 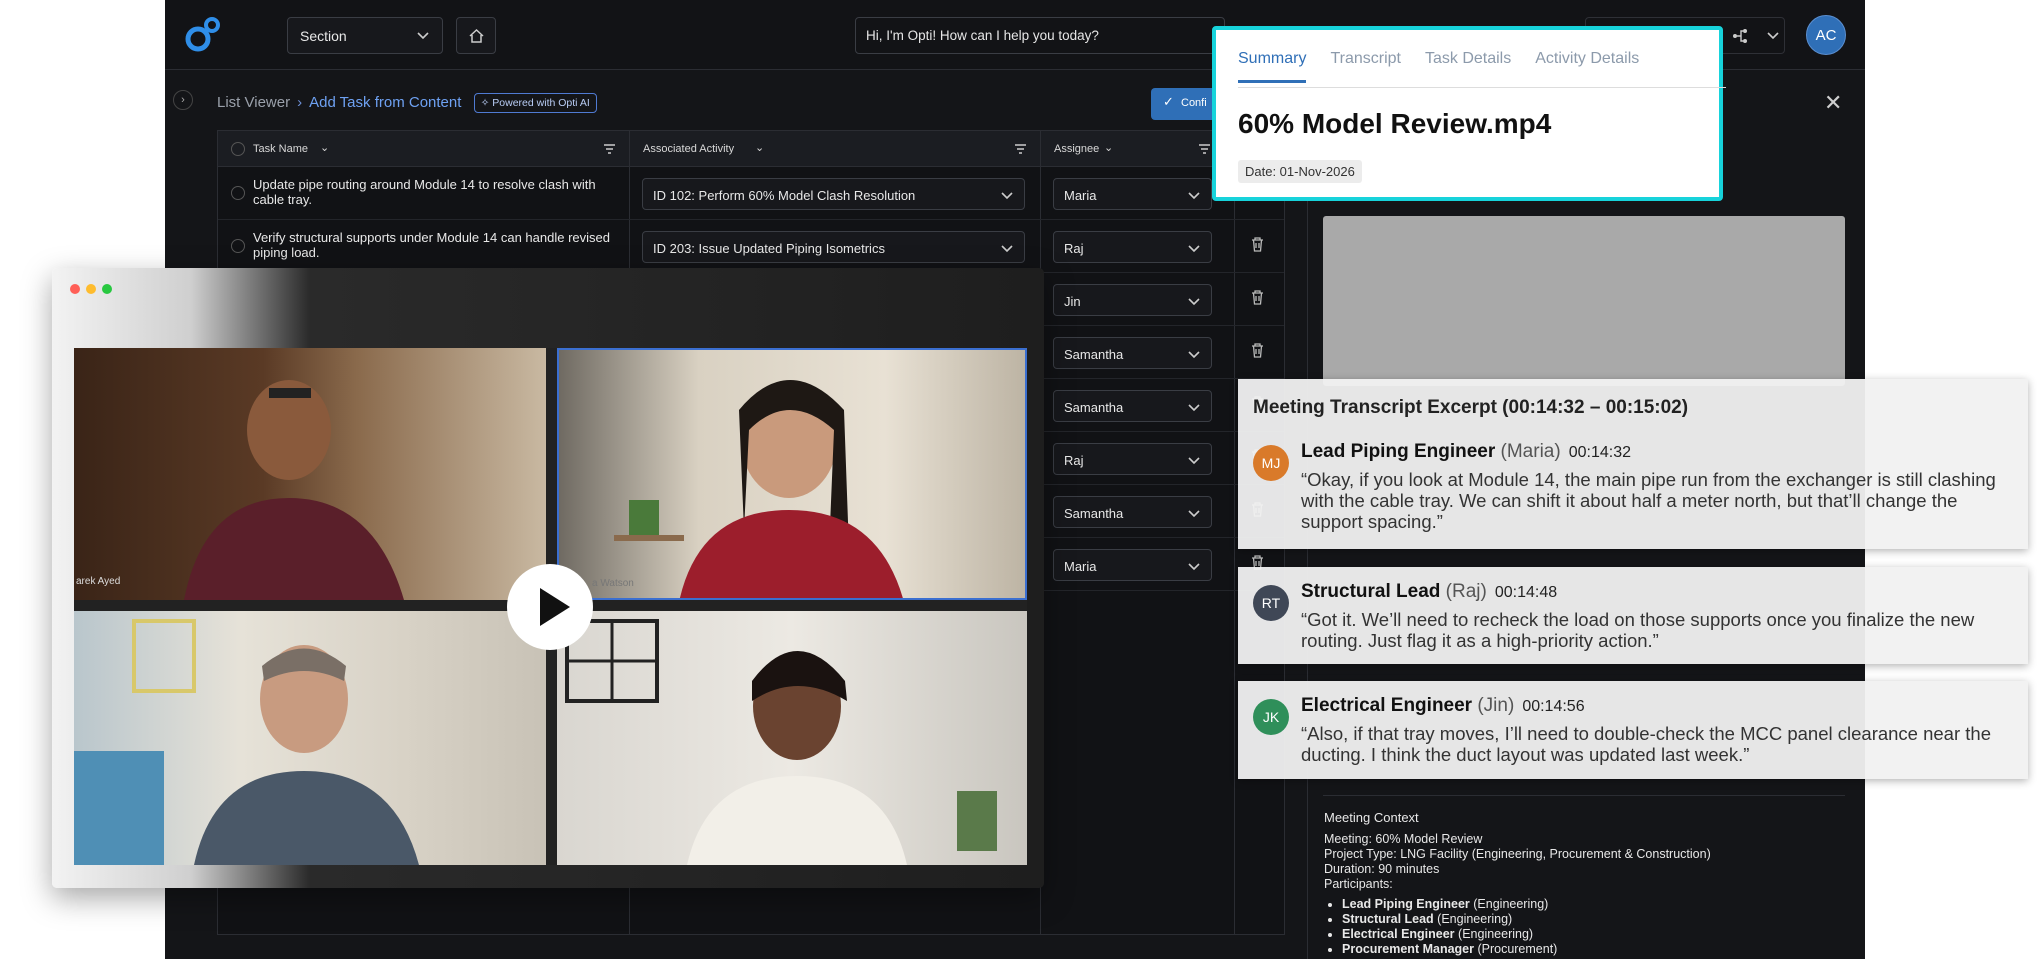 What do you see at coordinates (1584, 795) in the screenshot?
I see `divider` at bounding box center [1584, 795].